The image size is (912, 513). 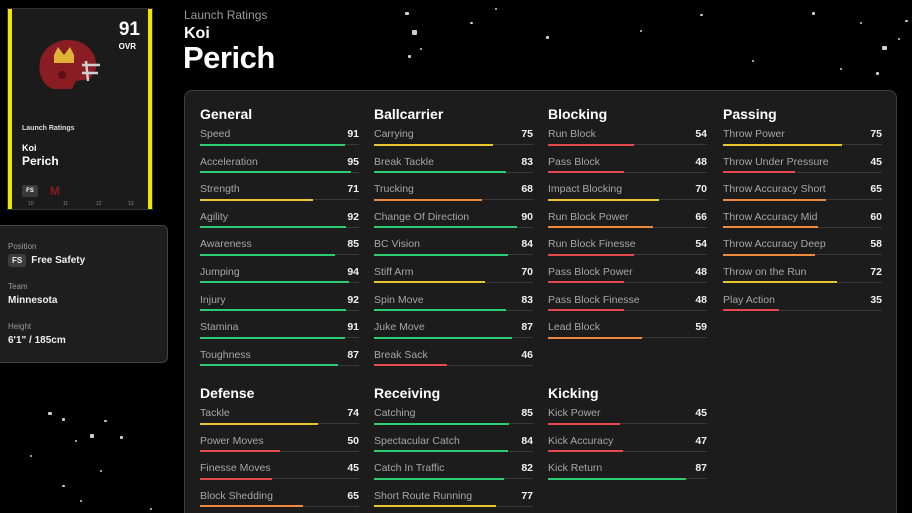 I want to click on stat-name: Kick Accuracy, so click(x=581, y=440).